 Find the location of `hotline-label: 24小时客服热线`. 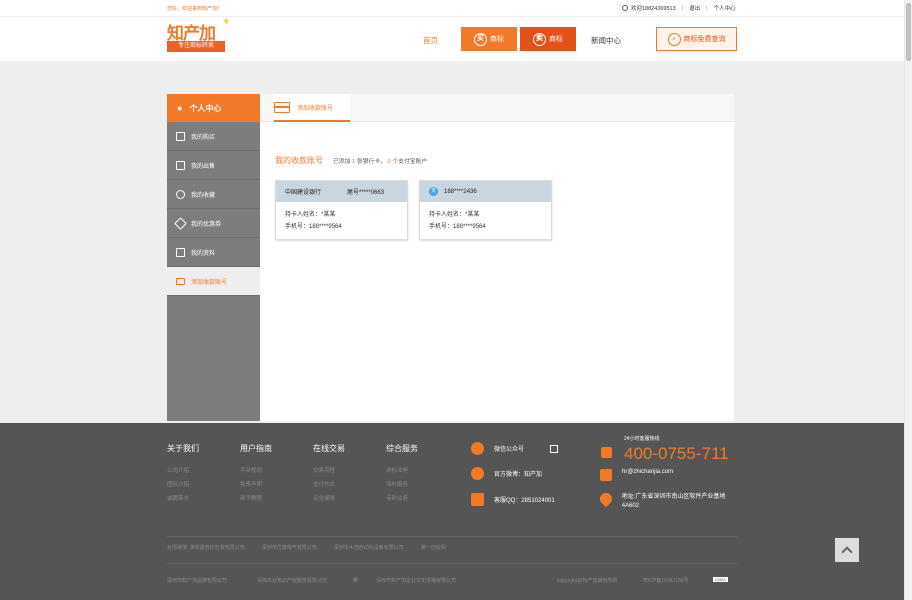

hotline-label: 24小时客服热线 is located at coordinates (642, 439).